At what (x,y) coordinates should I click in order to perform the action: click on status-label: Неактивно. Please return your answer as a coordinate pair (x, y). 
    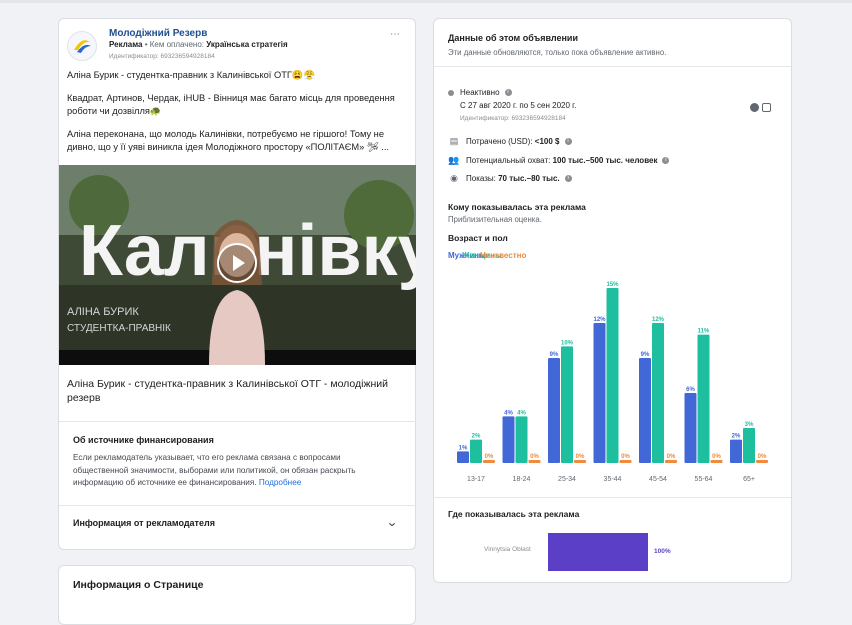
    Looking at the image, I should click on (480, 92).